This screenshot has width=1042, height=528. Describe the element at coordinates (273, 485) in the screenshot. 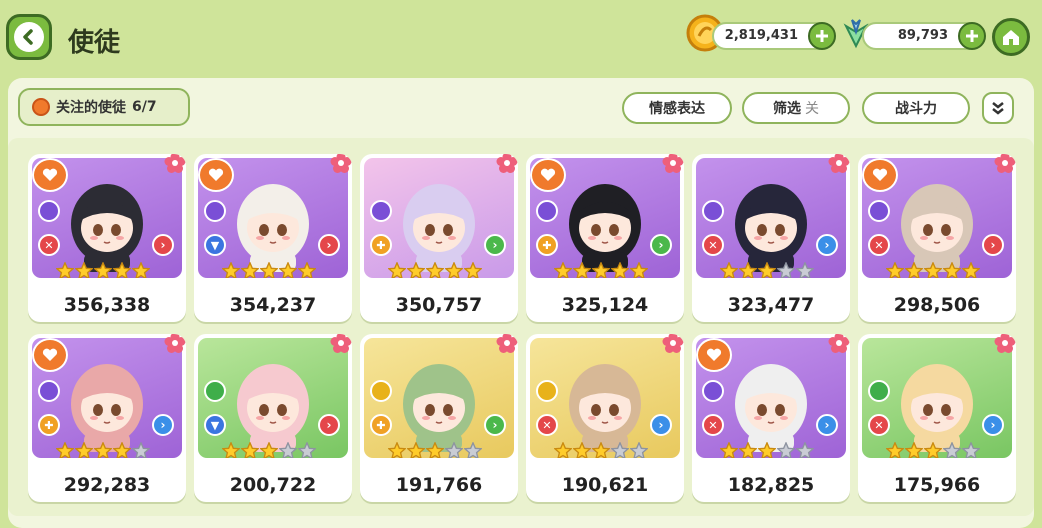

I see `combat-power: 200,722` at that location.